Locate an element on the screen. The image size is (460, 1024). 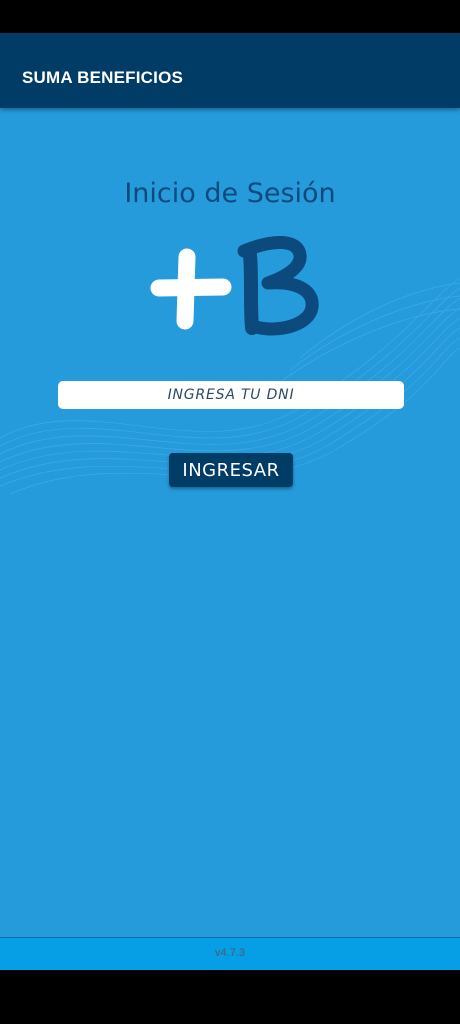
login-button: INGRESAR is located at coordinates (231, 470).